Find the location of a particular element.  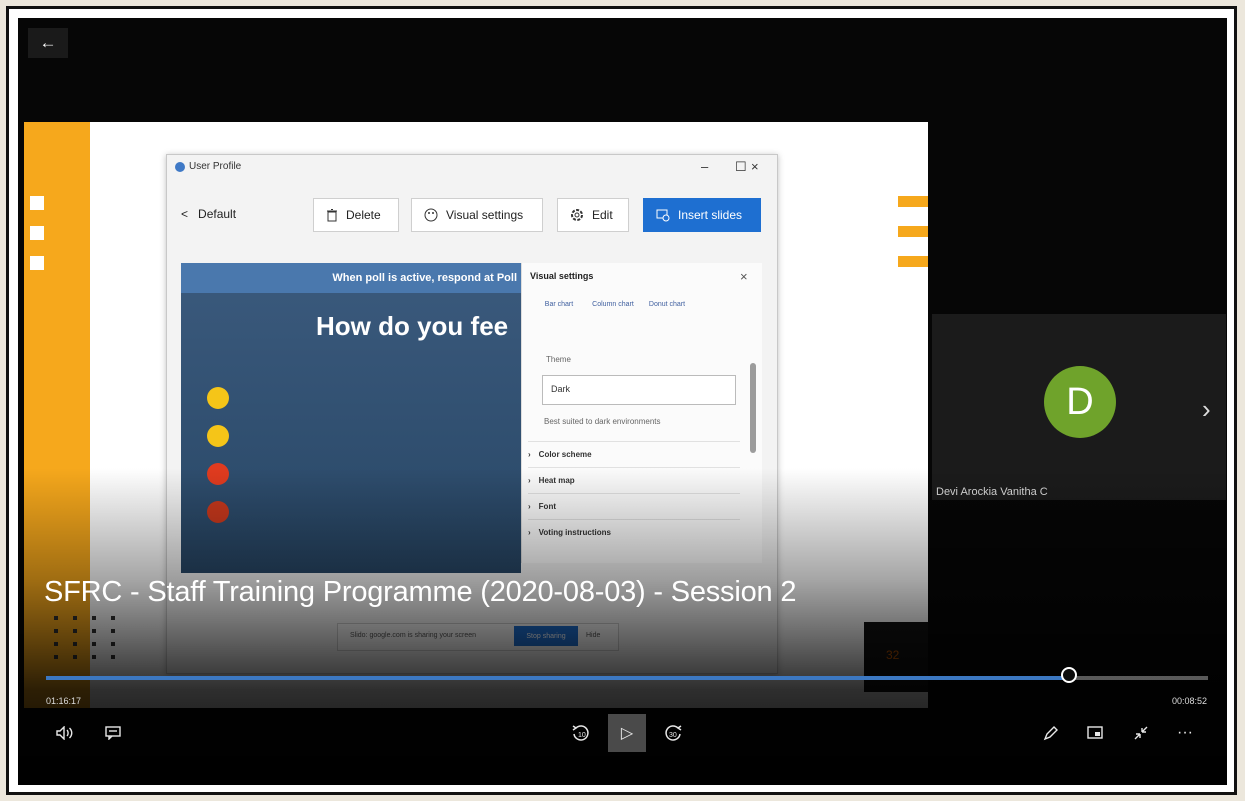

chevron-left-icon: < is located at coordinates (185, 214).